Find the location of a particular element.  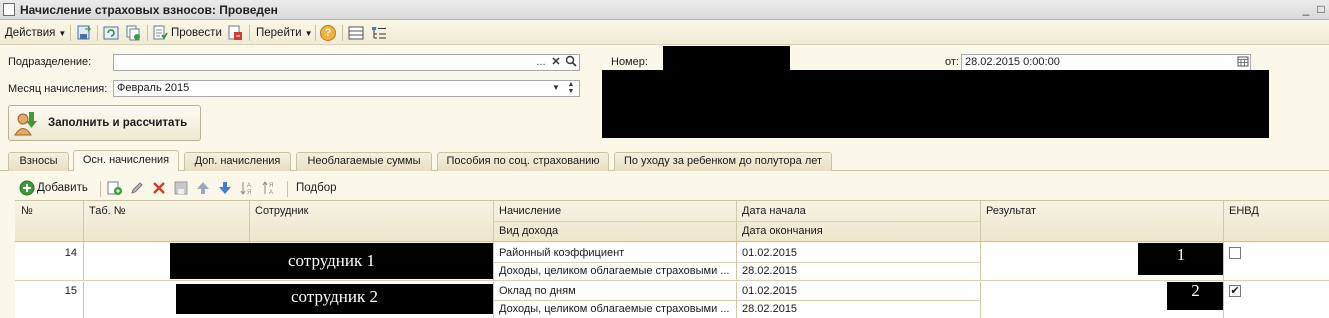

move-up-button is located at coordinates (203, 188).